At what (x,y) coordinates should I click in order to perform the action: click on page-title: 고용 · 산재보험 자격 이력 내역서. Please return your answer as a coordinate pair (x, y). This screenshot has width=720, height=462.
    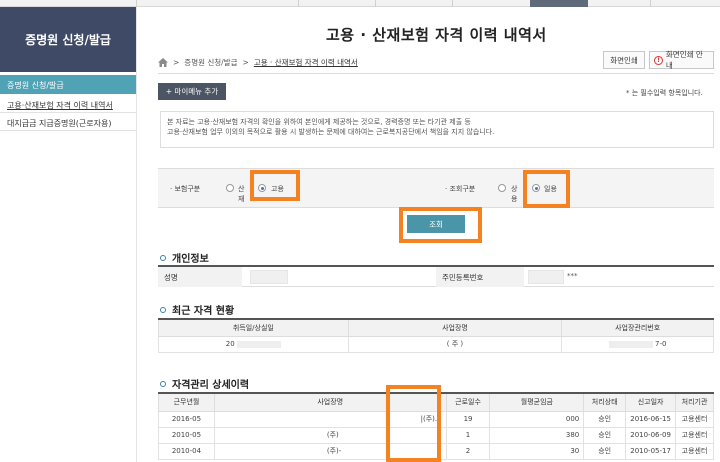
    Looking at the image, I should click on (436, 35).